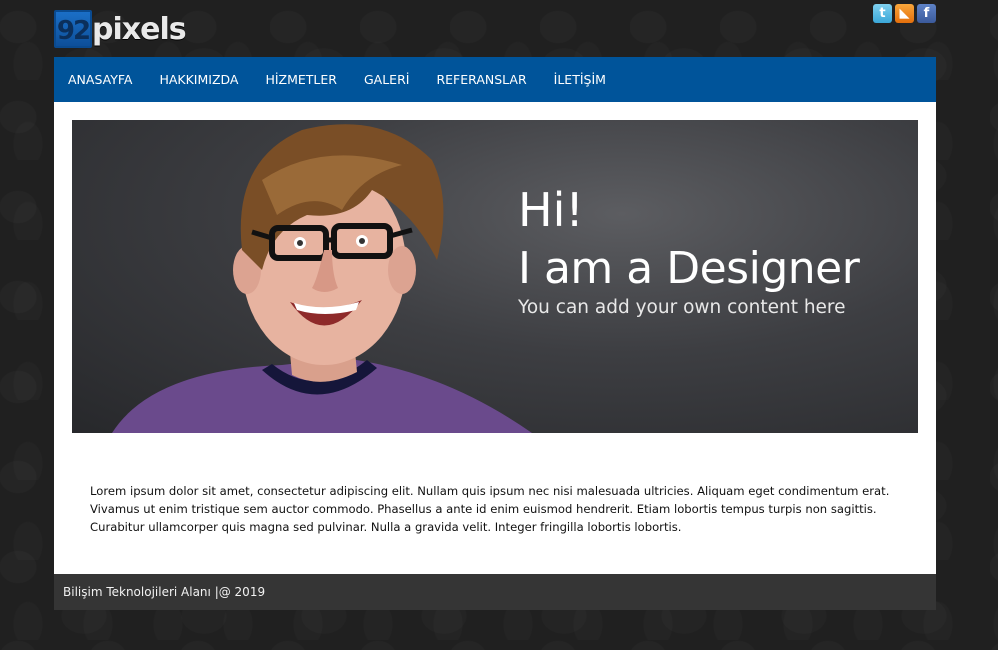 The image size is (998, 650). What do you see at coordinates (100, 79) in the screenshot?
I see `nav-item-anasayfa: ANASAYFA` at bounding box center [100, 79].